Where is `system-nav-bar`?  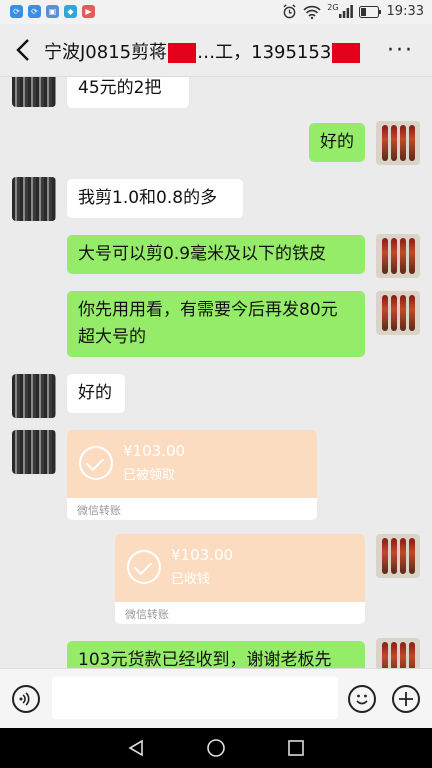
system-nav-bar is located at coordinates (216, 748).